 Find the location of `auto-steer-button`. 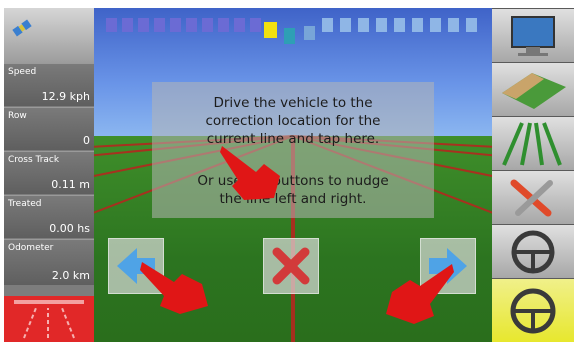

auto-steer-button is located at coordinates (533, 310).